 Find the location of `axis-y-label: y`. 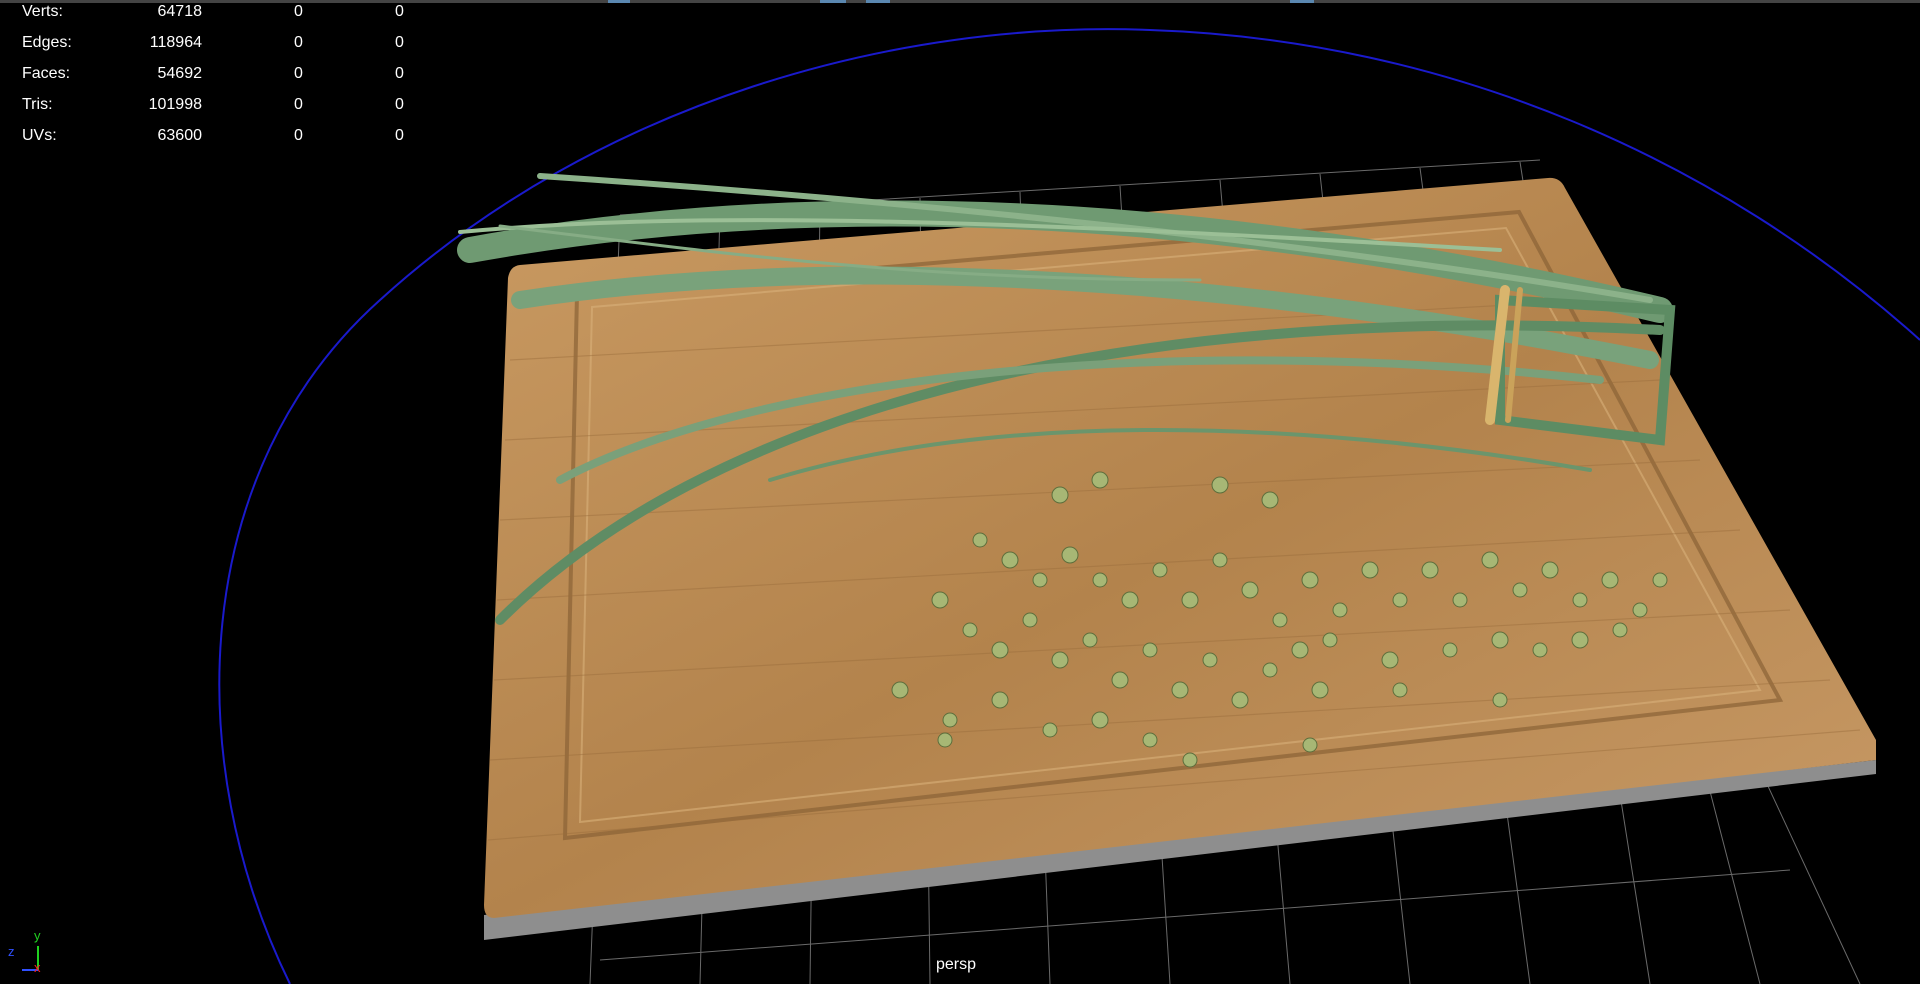

axis-y-label: y is located at coordinates (37, 935).